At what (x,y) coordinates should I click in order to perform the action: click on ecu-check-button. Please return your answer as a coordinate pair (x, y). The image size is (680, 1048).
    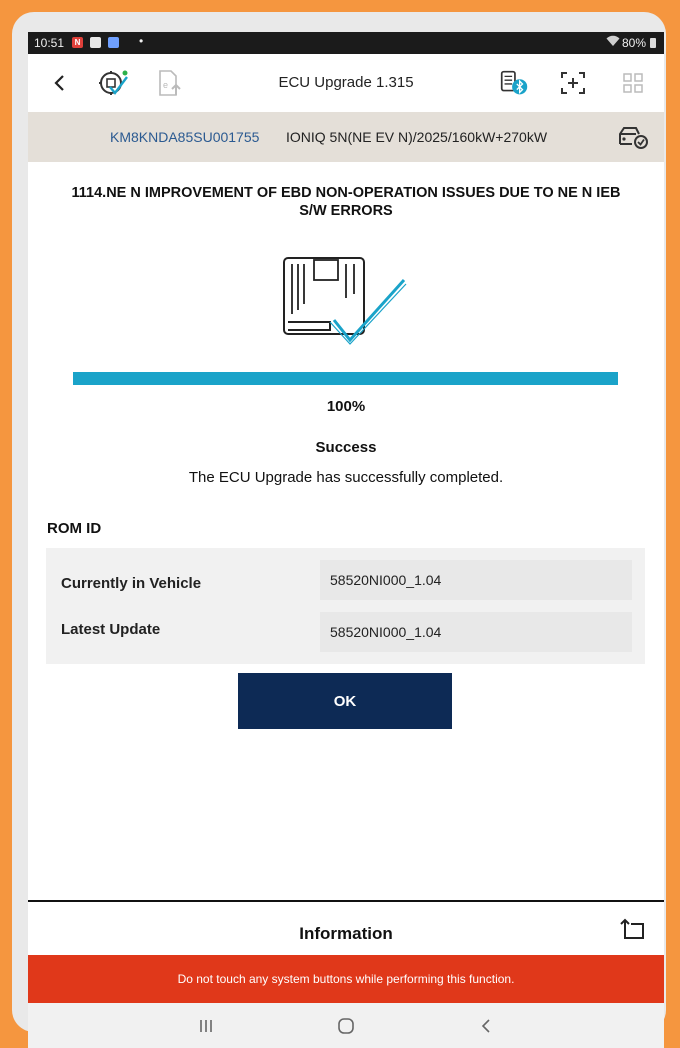
    Looking at the image, I should click on (113, 83).